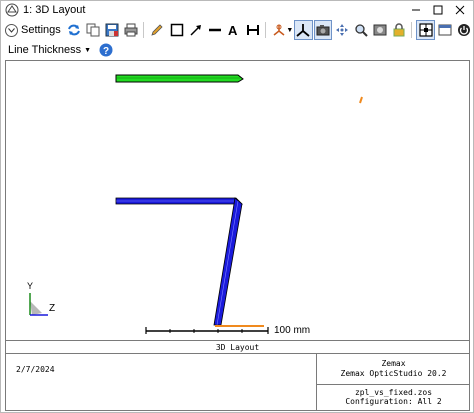  I want to click on secondary-toolbar: Line Thickness ▼ ?, so click(237, 50).